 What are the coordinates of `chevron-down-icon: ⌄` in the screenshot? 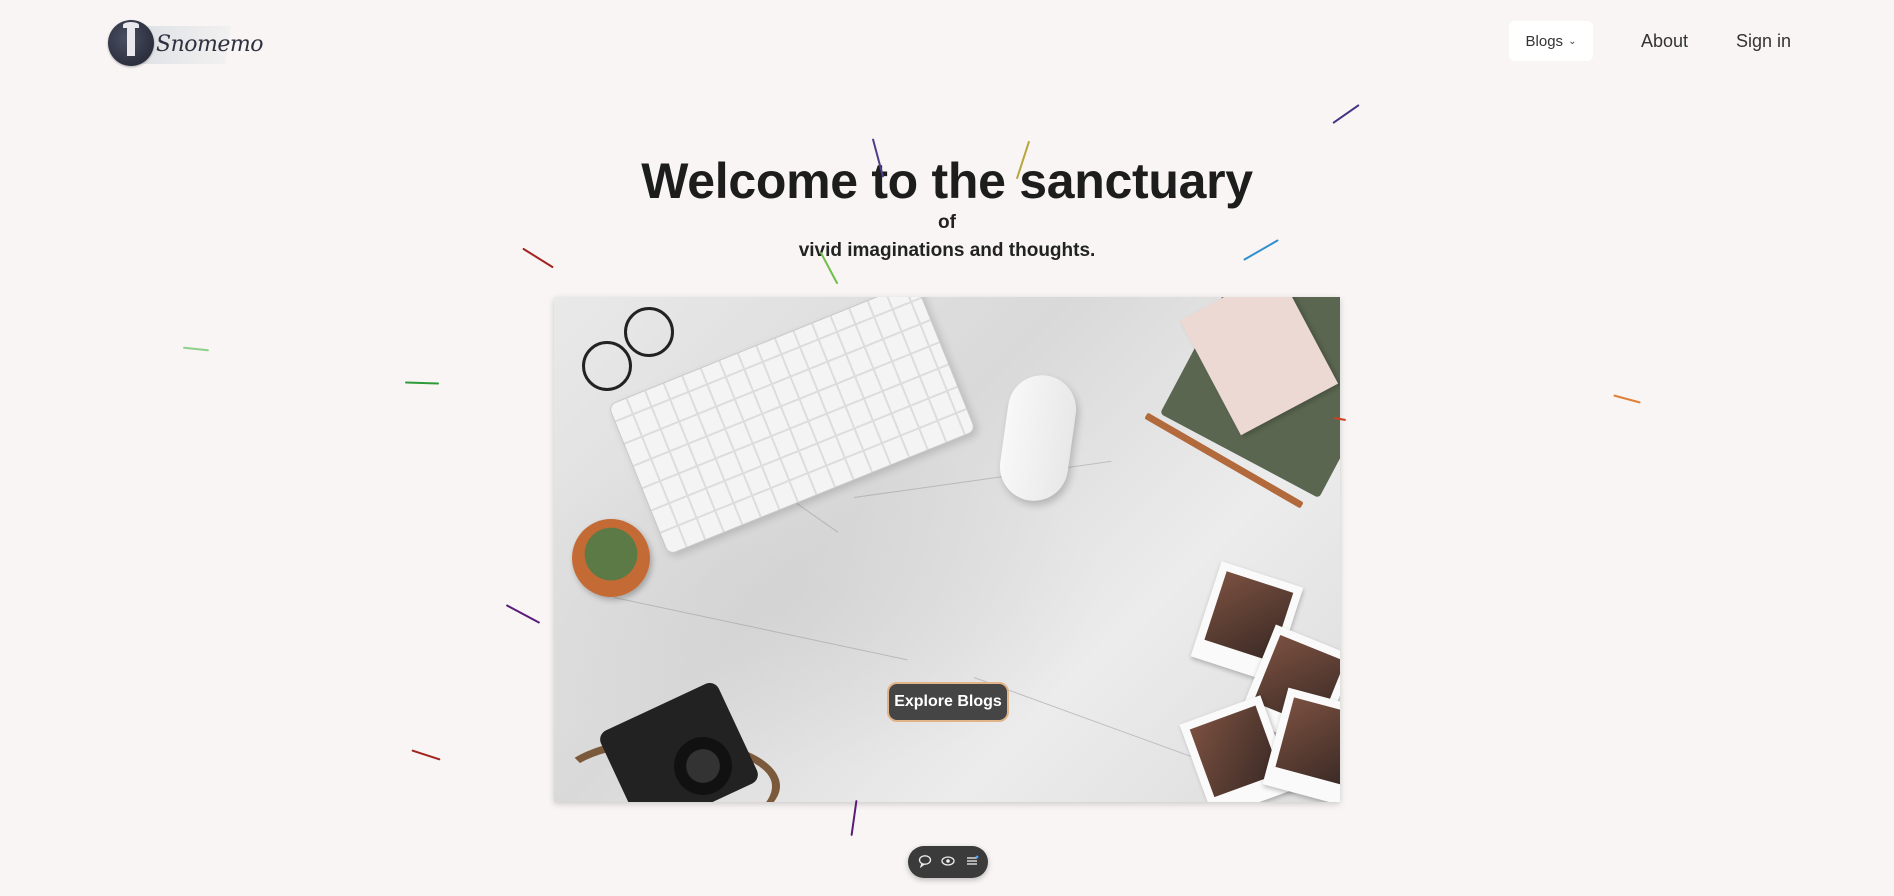 It's located at (1572, 41).